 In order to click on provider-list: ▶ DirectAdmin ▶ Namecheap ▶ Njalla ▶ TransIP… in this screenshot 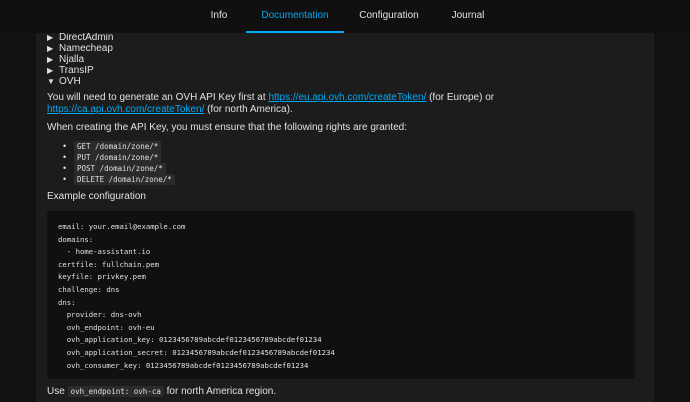, I will do `click(80, 60)`.